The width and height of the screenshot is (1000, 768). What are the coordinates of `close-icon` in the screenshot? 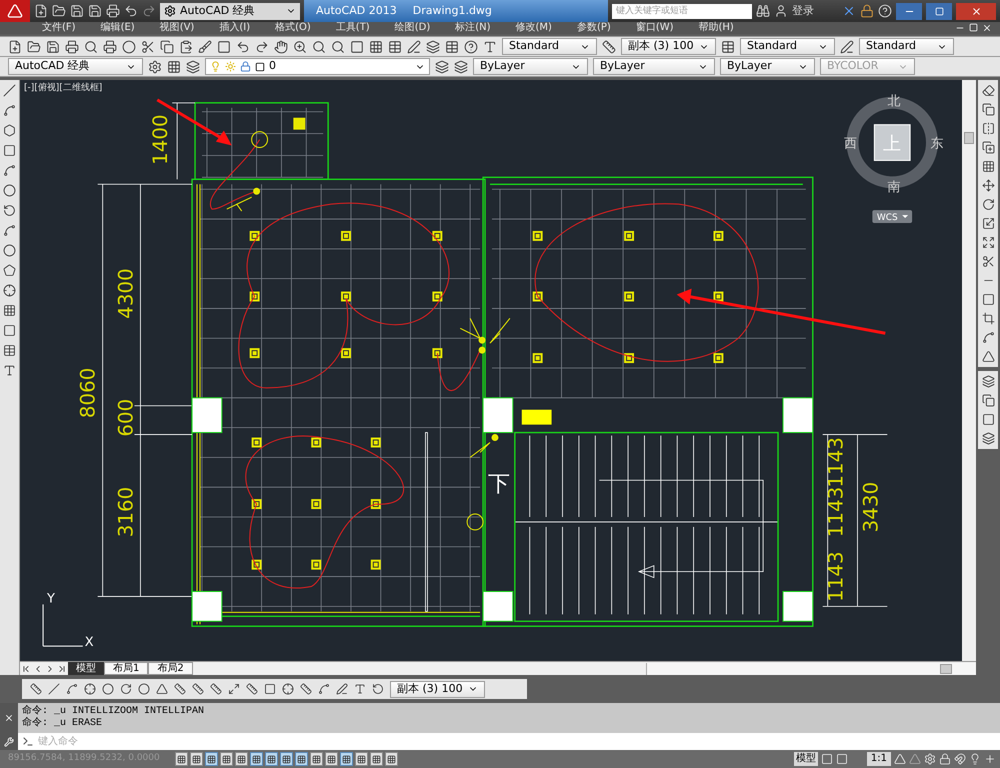 It's located at (987, 28).